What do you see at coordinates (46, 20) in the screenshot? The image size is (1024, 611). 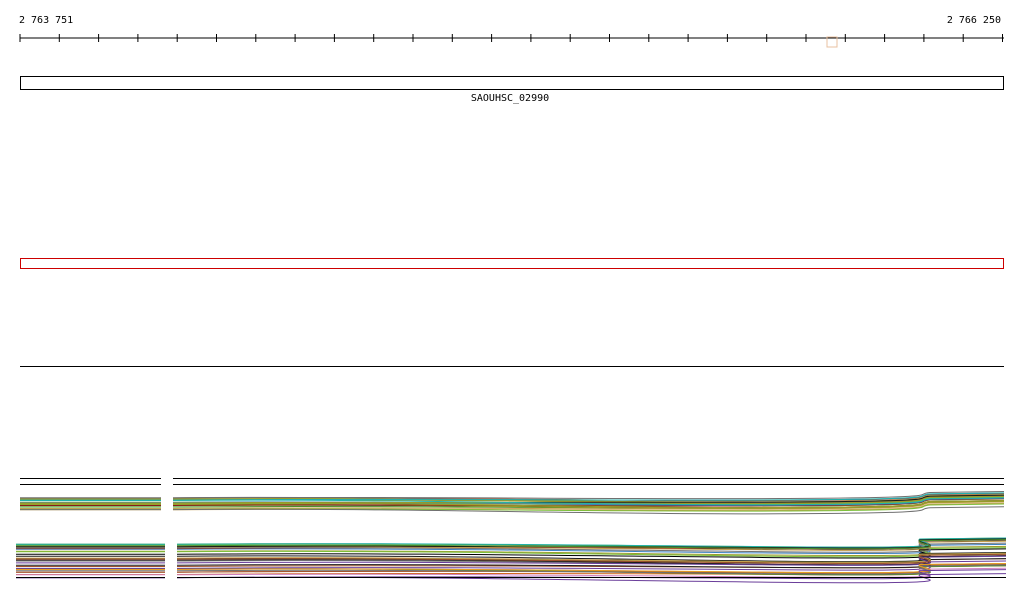 I see `ruler-start-label: 2 763 751` at bounding box center [46, 20].